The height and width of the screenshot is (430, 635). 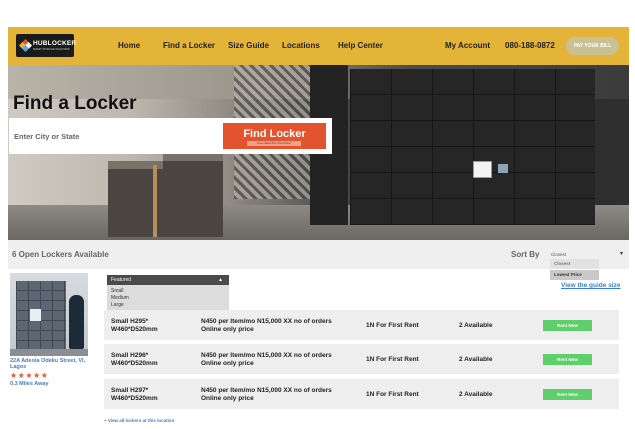 What do you see at coordinates (29, 384) in the screenshot?
I see `location-distance: 0.3 Miles Away` at bounding box center [29, 384].